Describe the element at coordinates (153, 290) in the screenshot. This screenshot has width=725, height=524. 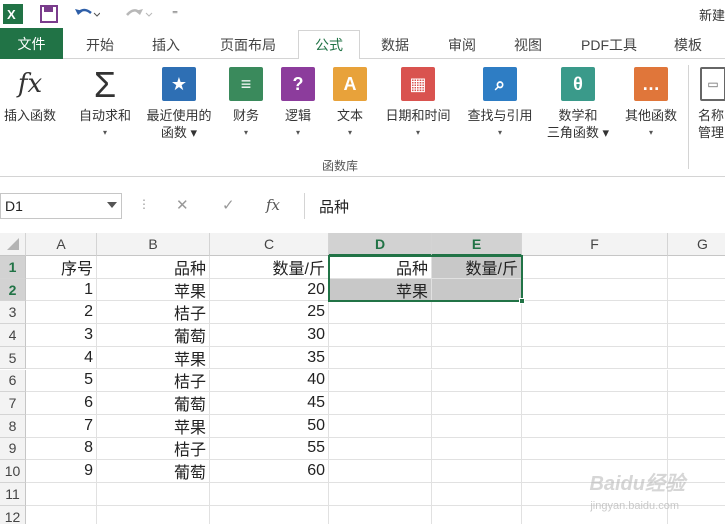
I see `cell-b2: 苹果` at that location.